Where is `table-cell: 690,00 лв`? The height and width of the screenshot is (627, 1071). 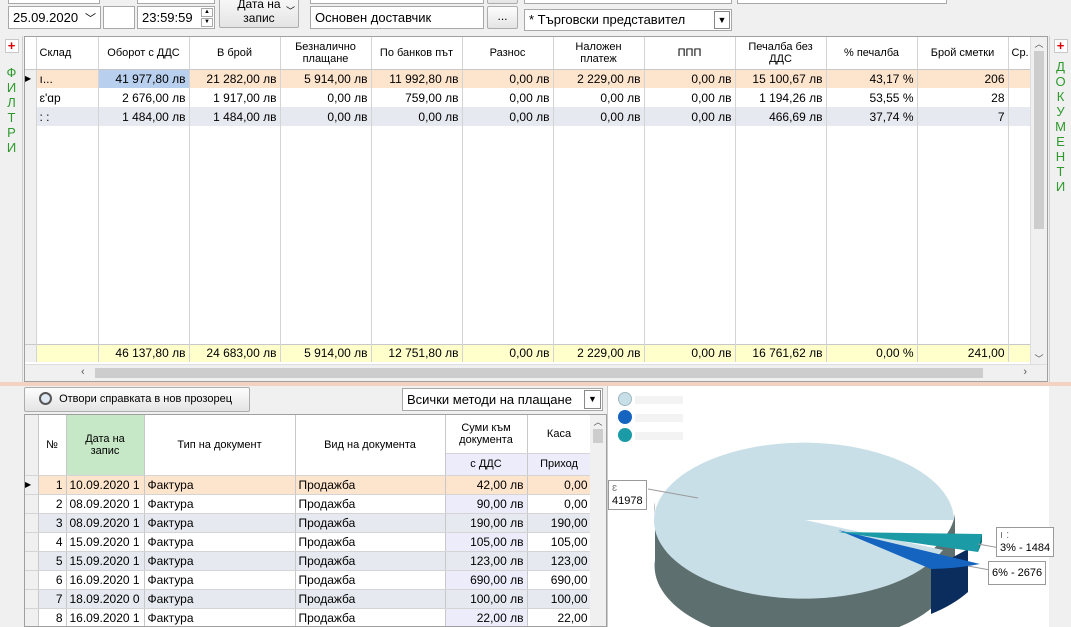 table-cell: 690,00 лв is located at coordinates (486, 580).